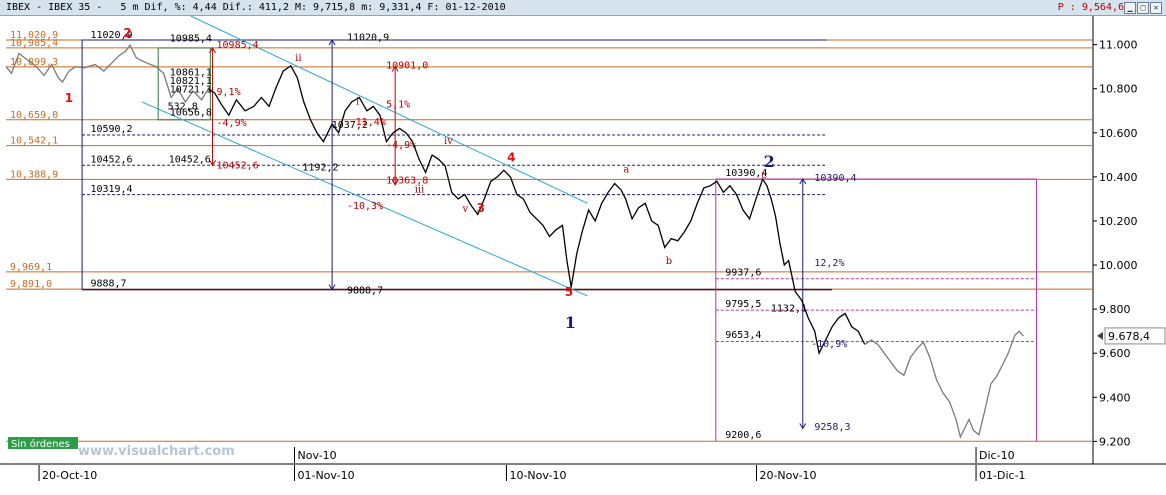 The width and height of the screenshot is (1166, 495). I want to click on horizontal-level-label: 10,659,0, so click(34, 115).